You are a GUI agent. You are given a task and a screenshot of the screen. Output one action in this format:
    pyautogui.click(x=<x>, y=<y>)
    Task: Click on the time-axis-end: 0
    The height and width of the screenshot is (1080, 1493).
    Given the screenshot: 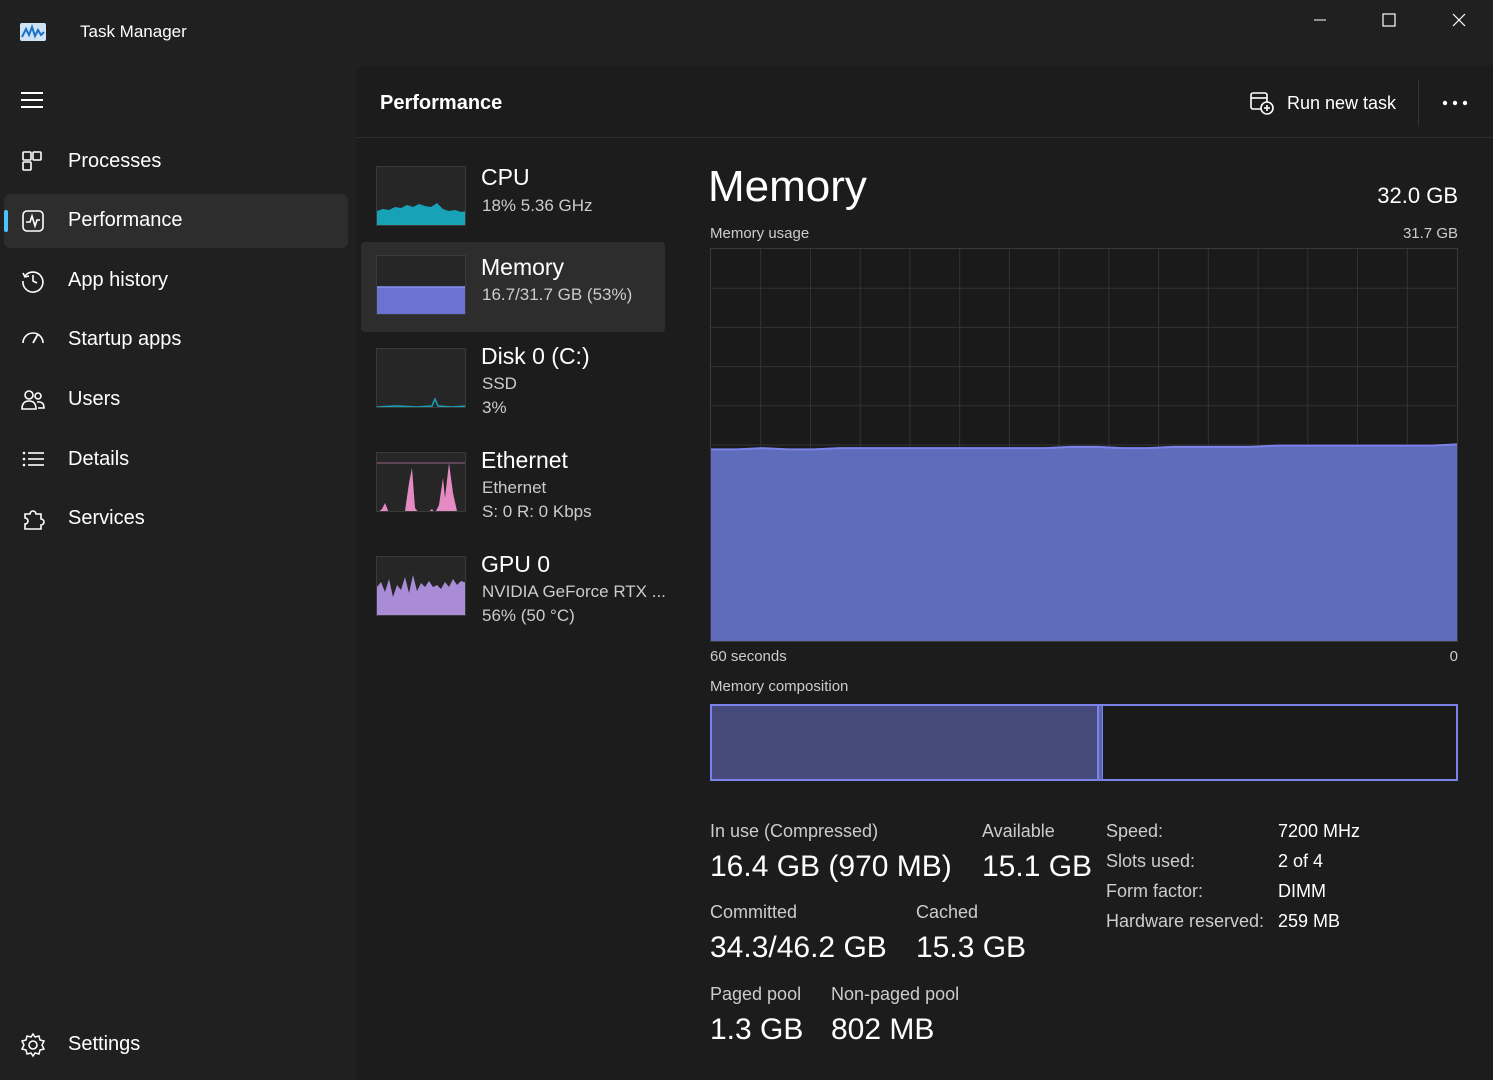 What is the action you would take?
    pyautogui.click(x=1453, y=656)
    